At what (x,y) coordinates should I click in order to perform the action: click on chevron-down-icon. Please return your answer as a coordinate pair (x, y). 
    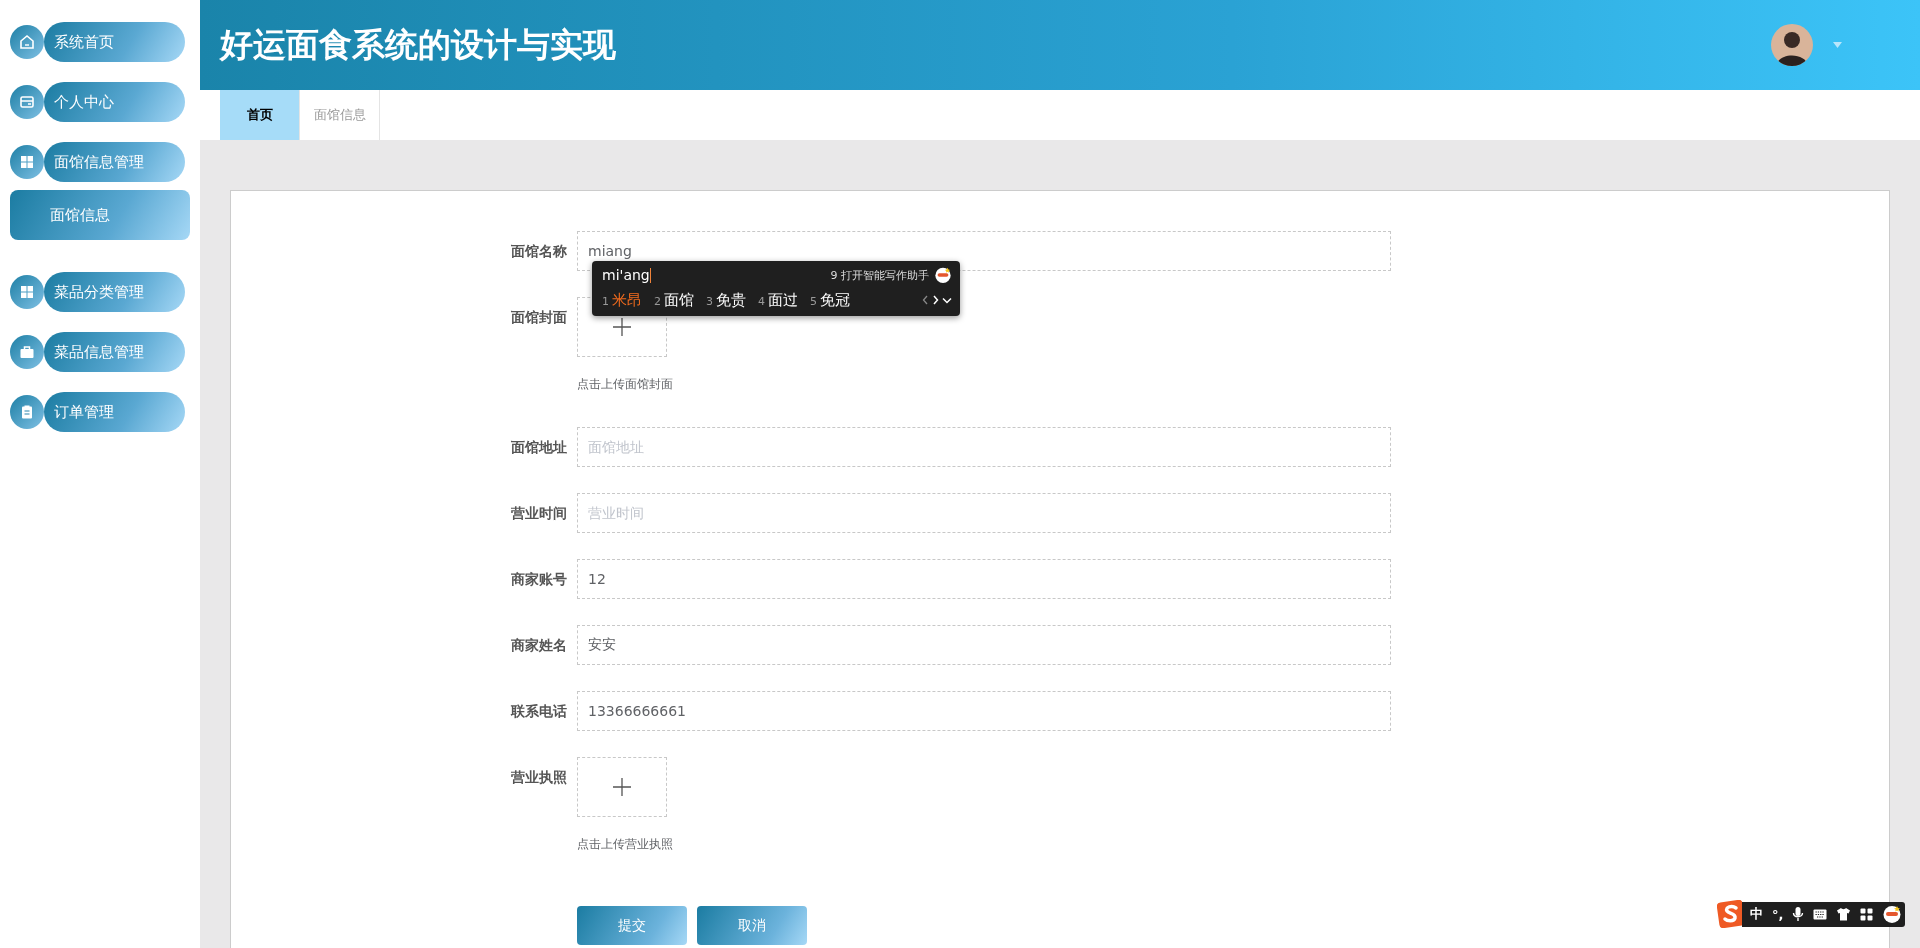
    Looking at the image, I should click on (947, 300).